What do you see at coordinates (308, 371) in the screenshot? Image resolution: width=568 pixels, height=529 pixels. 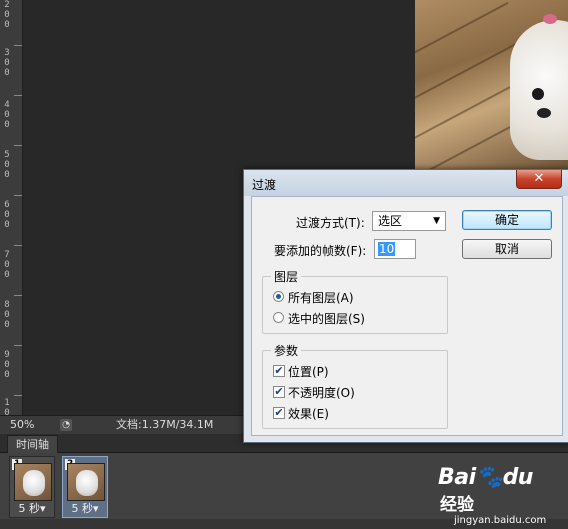 I see `position-label: 位置(P)` at bounding box center [308, 371].